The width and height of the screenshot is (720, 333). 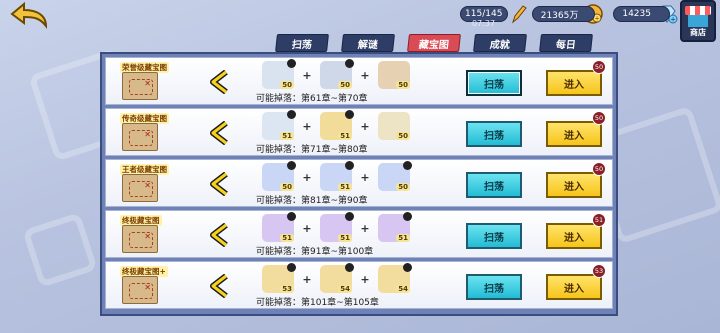 I want to click on back-arrow-icon, so click(x=29, y=16).